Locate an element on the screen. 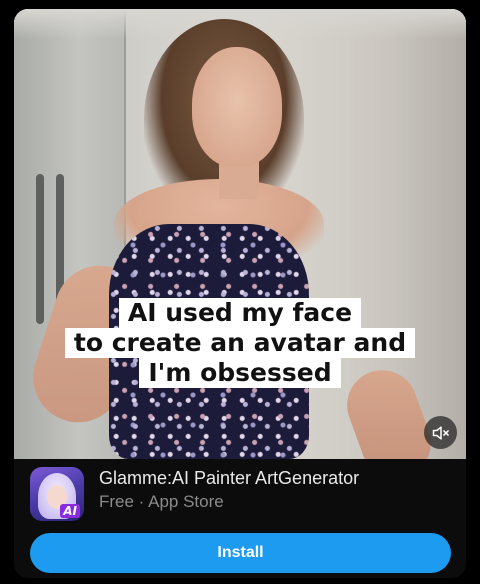  caption-line: to create an avatar and is located at coordinates (240, 343).